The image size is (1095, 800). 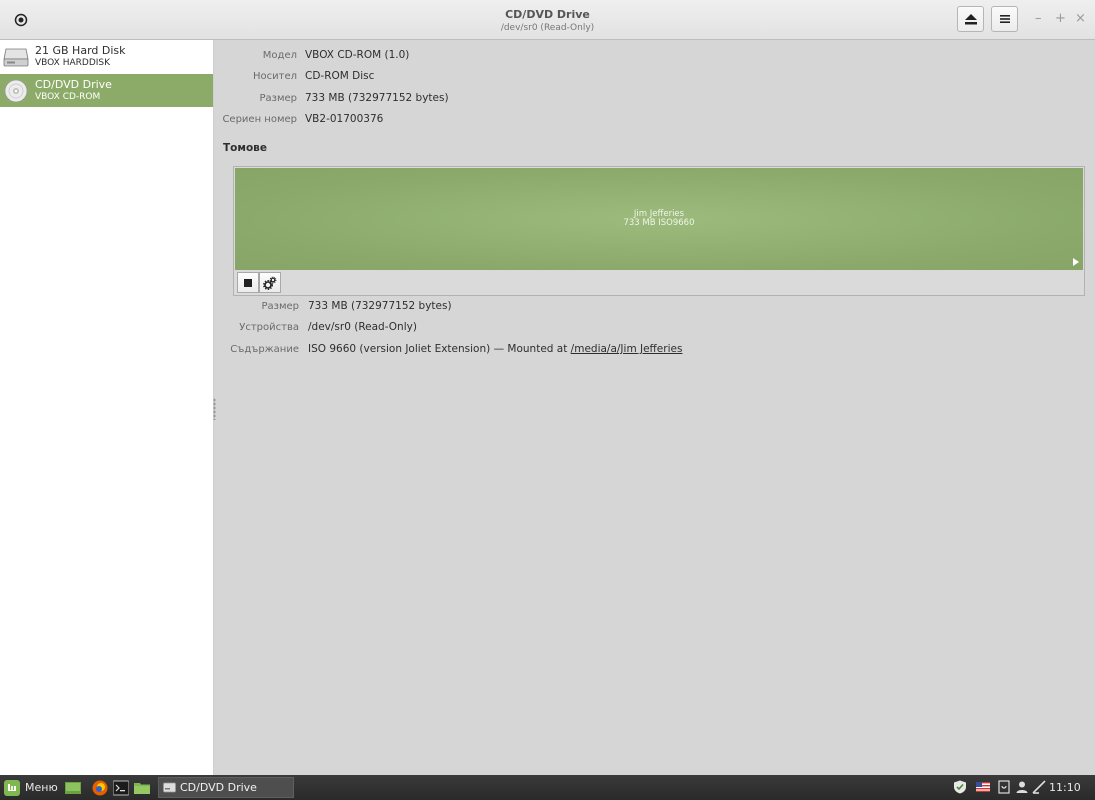 What do you see at coordinates (269, 327) in the screenshot?
I see `device-label: Устройства` at bounding box center [269, 327].